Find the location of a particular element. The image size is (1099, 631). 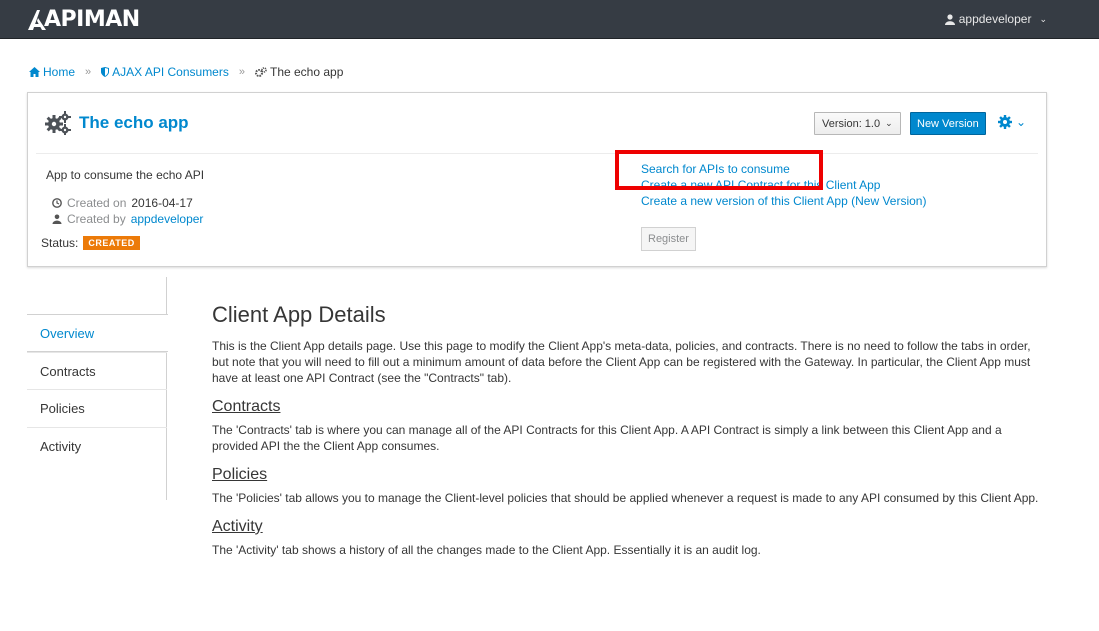

search-apis-link: Search for APIs to consume is located at coordinates (783, 169).